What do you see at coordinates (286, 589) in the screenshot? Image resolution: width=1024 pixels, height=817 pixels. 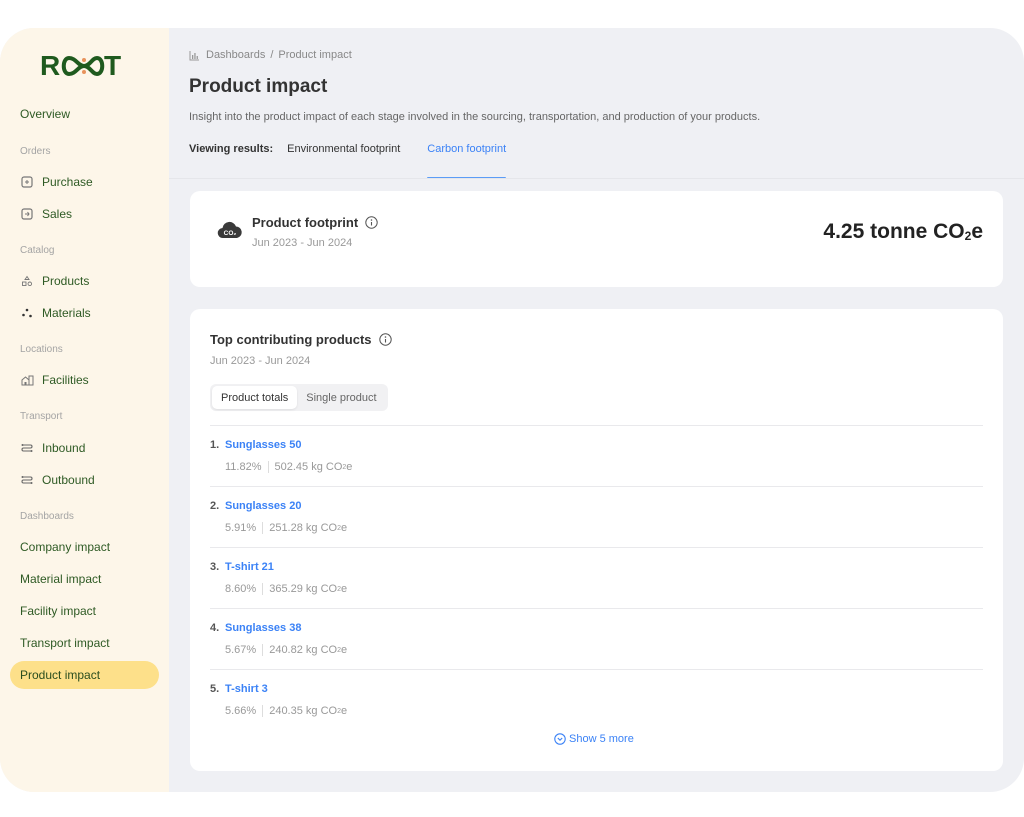 I see `product-stats: 8.60% 365.29 kg CO 2 e` at bounding box center [286, 589].